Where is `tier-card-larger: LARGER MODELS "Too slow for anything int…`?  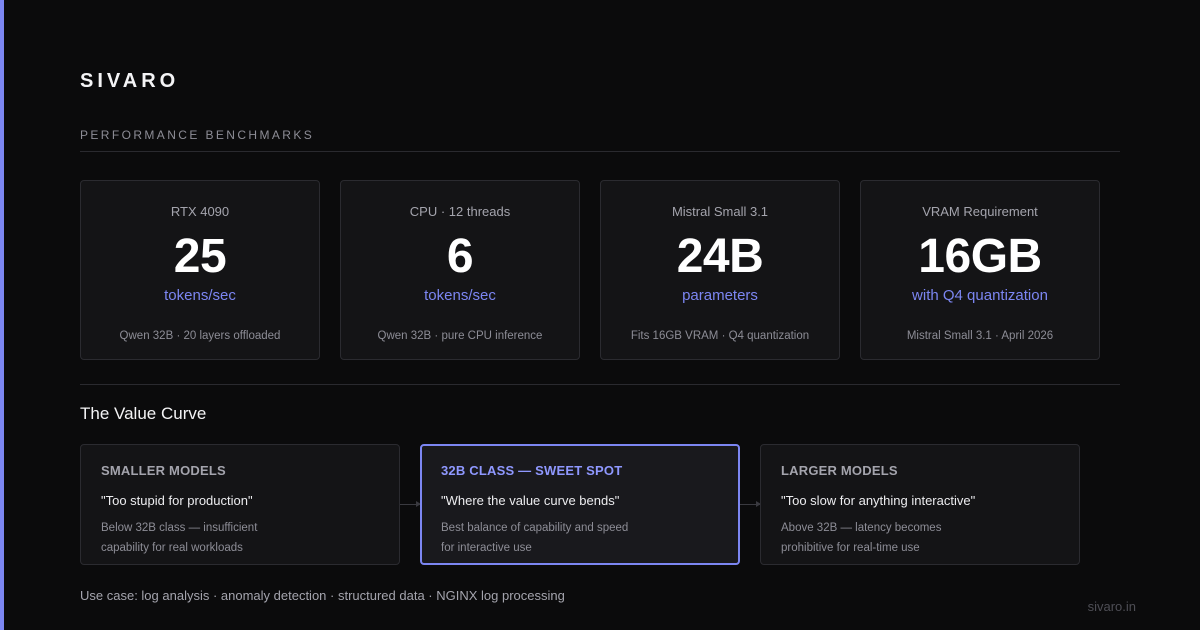 tier-card-larger: LARGER MODELS "Too slow for anything int… is located at coordinates (920, 504).